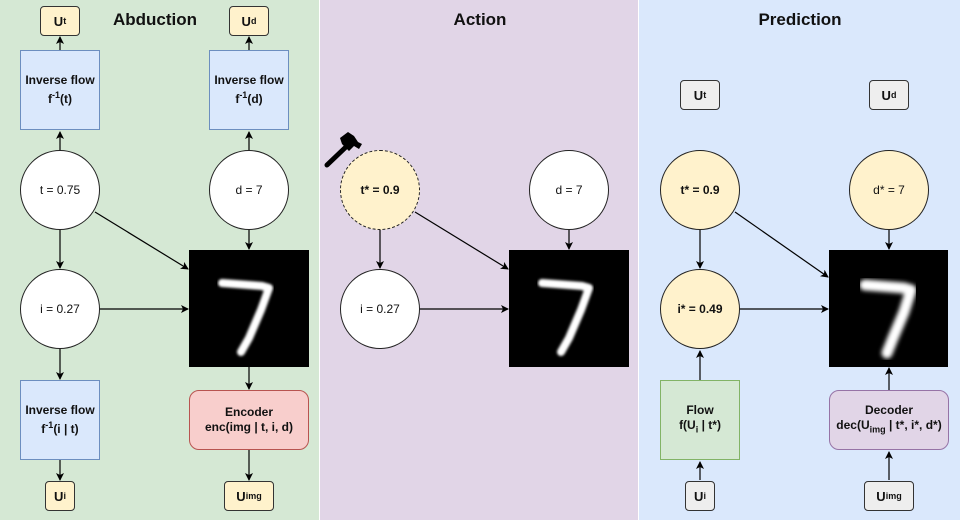 Image resolution: width=960 pixels, height=520 pixels. I want to click on thickness-node: t = 0.75, so click(60, 190).